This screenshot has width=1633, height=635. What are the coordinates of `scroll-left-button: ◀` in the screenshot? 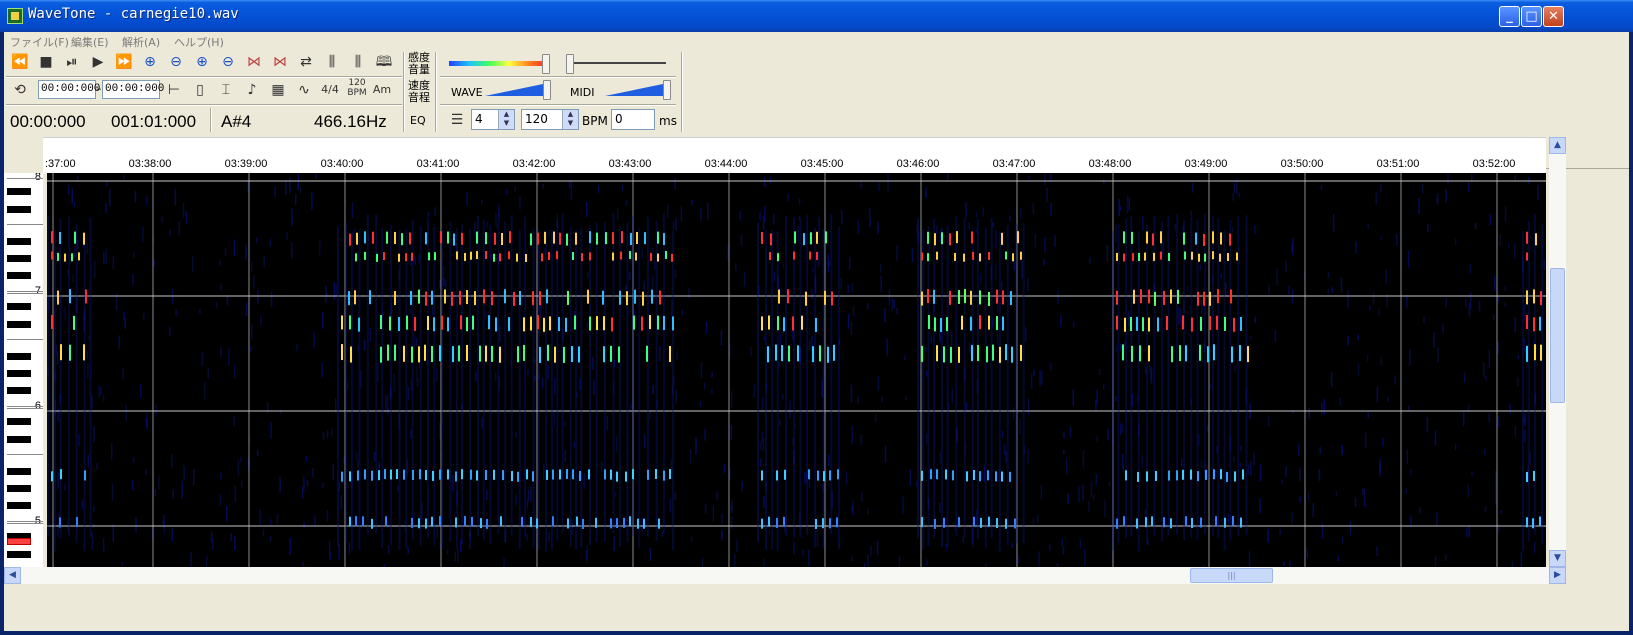 It's located at (12, 575).